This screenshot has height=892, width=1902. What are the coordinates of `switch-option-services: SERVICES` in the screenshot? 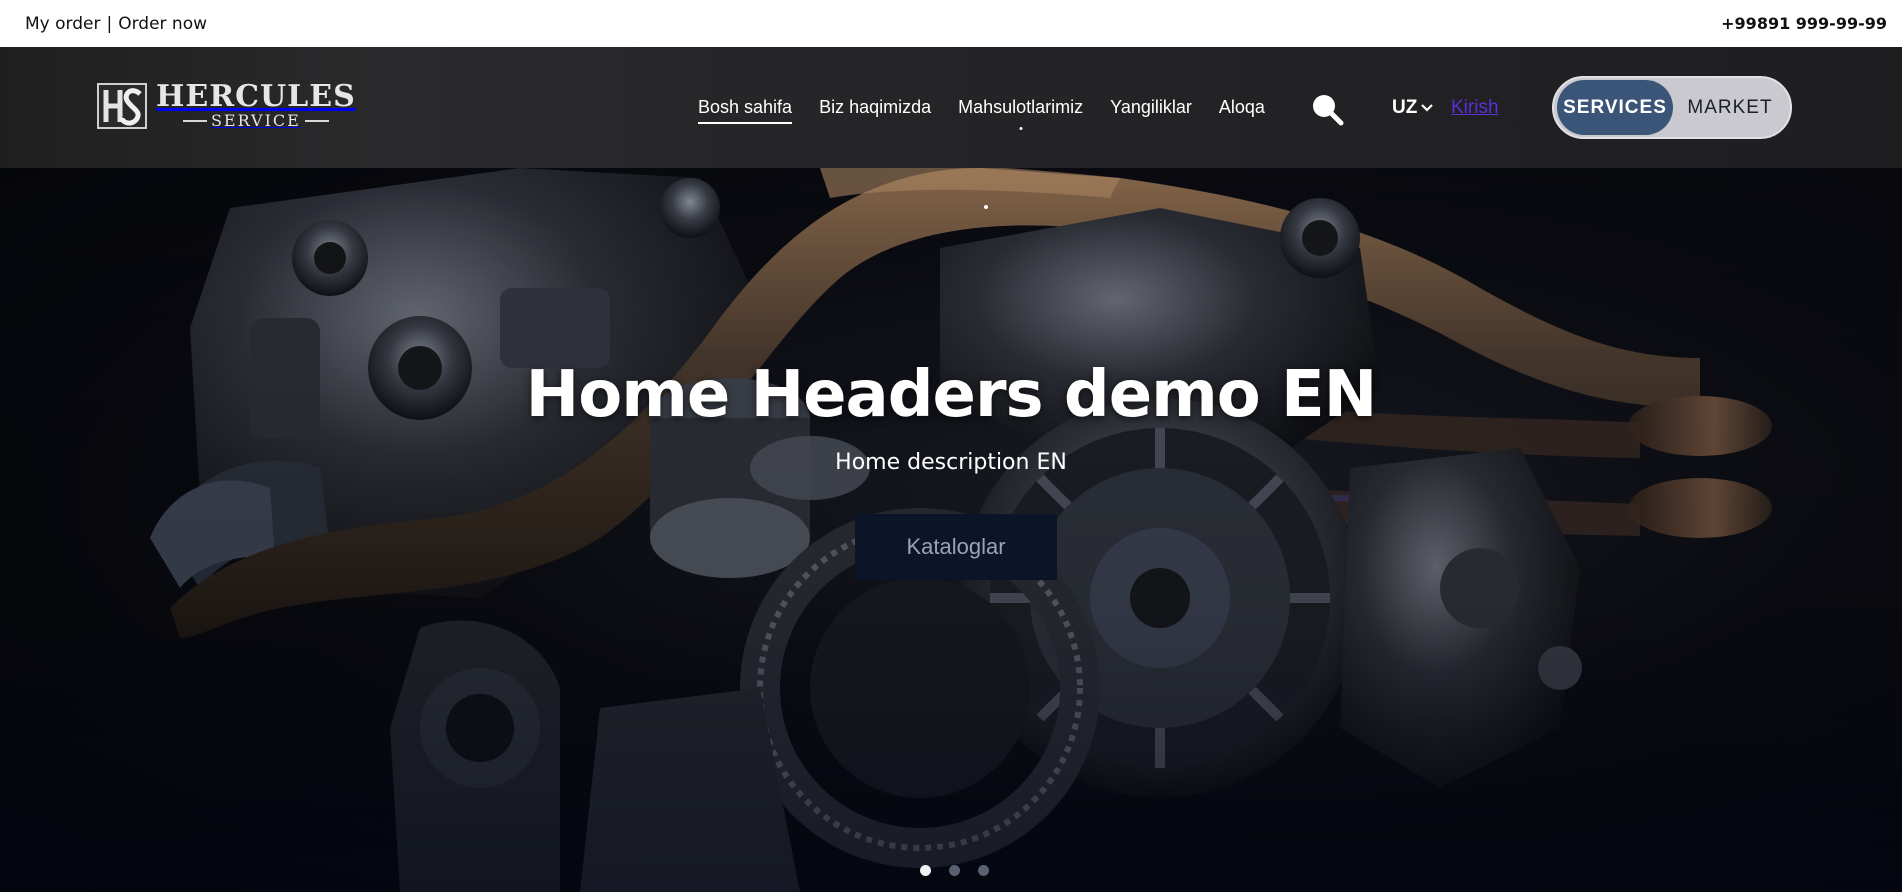 It's located at (1615, 107).